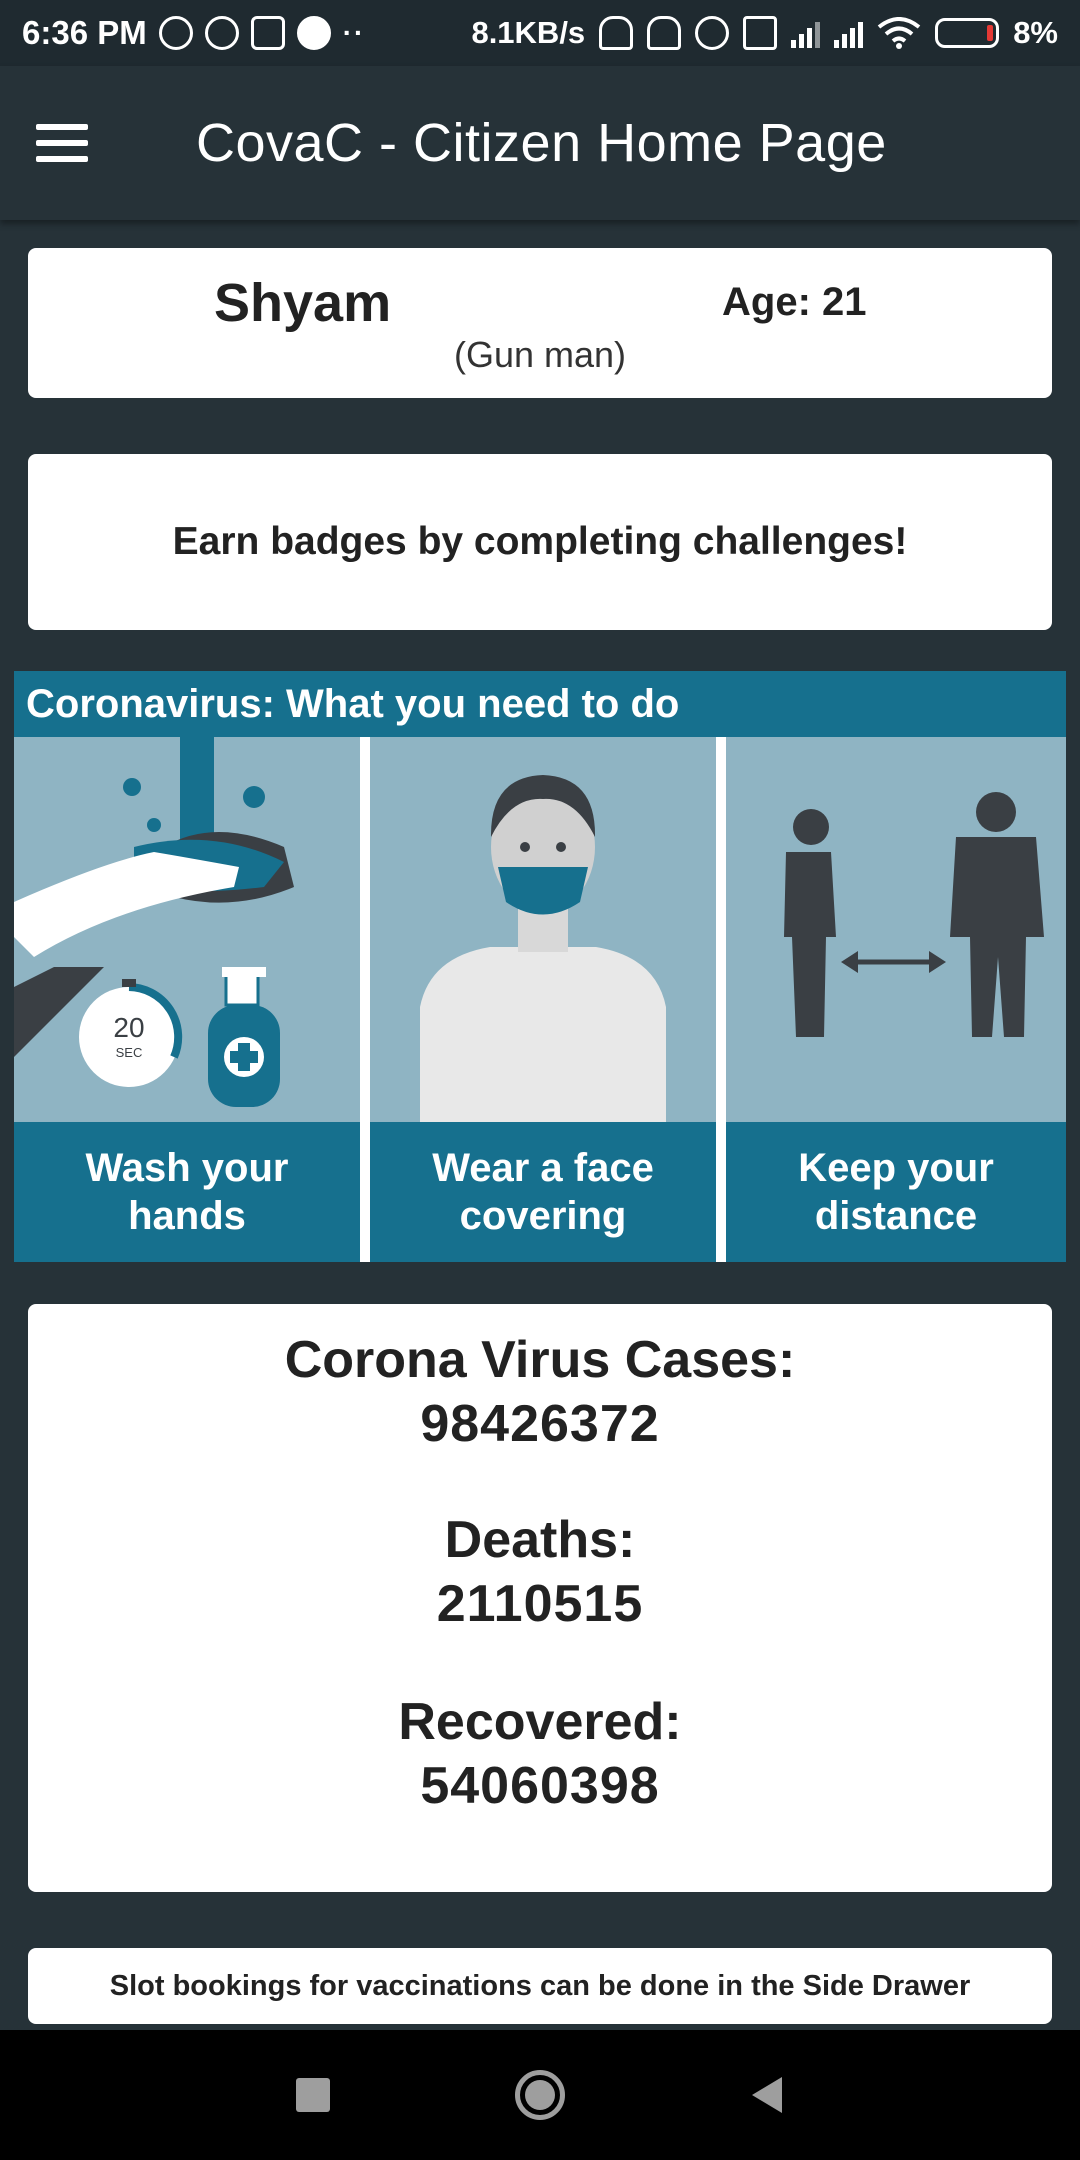  I want to click on timer-unit: SEC, so click(129, 1052).